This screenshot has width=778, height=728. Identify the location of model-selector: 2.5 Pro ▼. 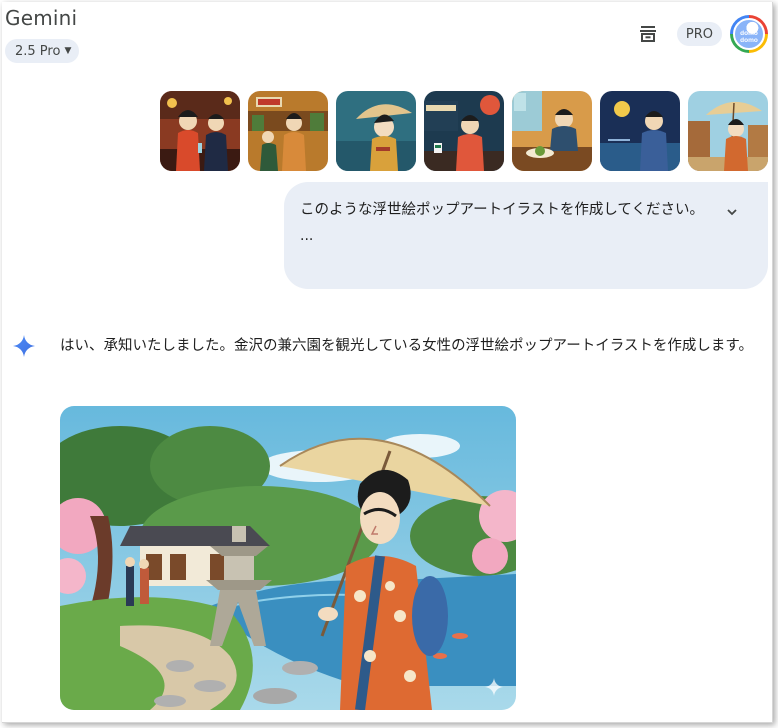
(42, 51).